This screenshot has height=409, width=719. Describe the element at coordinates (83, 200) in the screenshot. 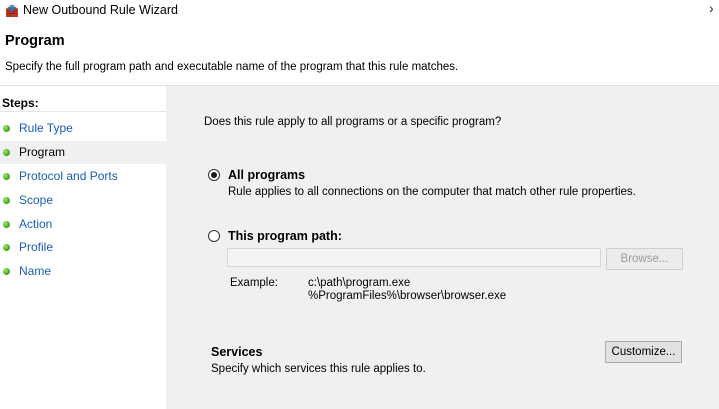

I see `step-scope: Scope` at that location.